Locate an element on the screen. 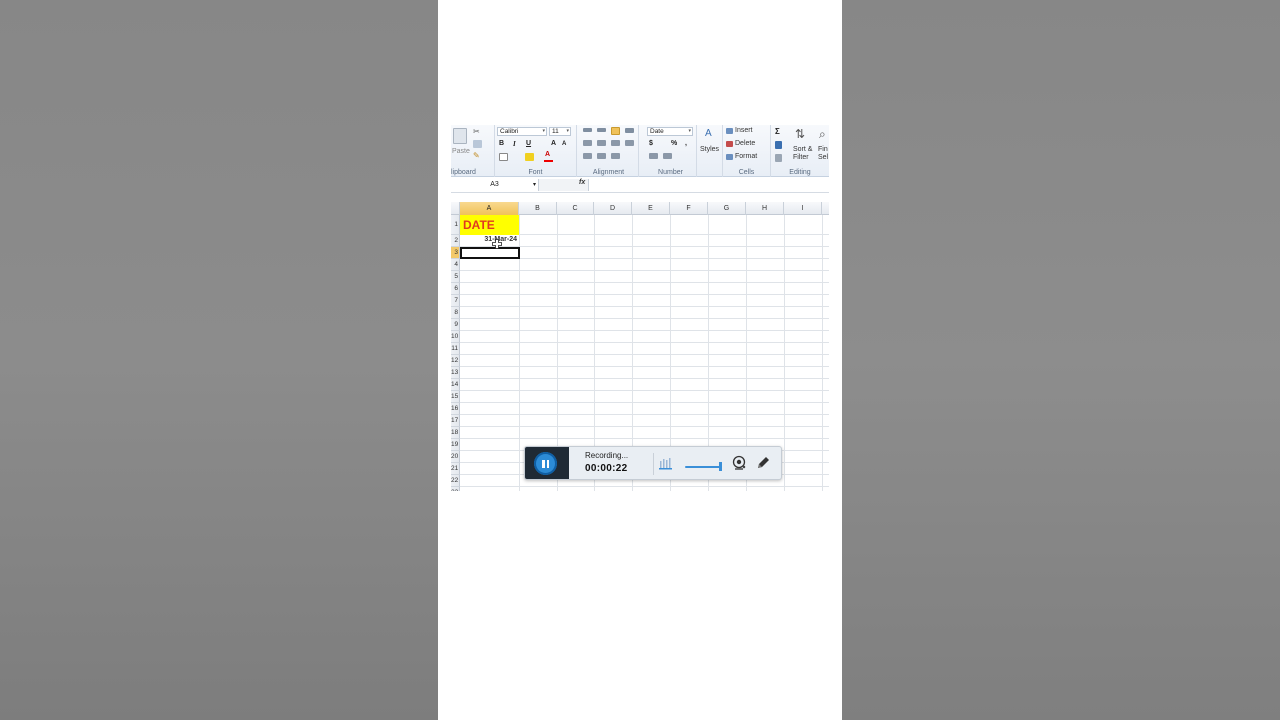  find-label-2: Sel is located at coordinates (823, 157).